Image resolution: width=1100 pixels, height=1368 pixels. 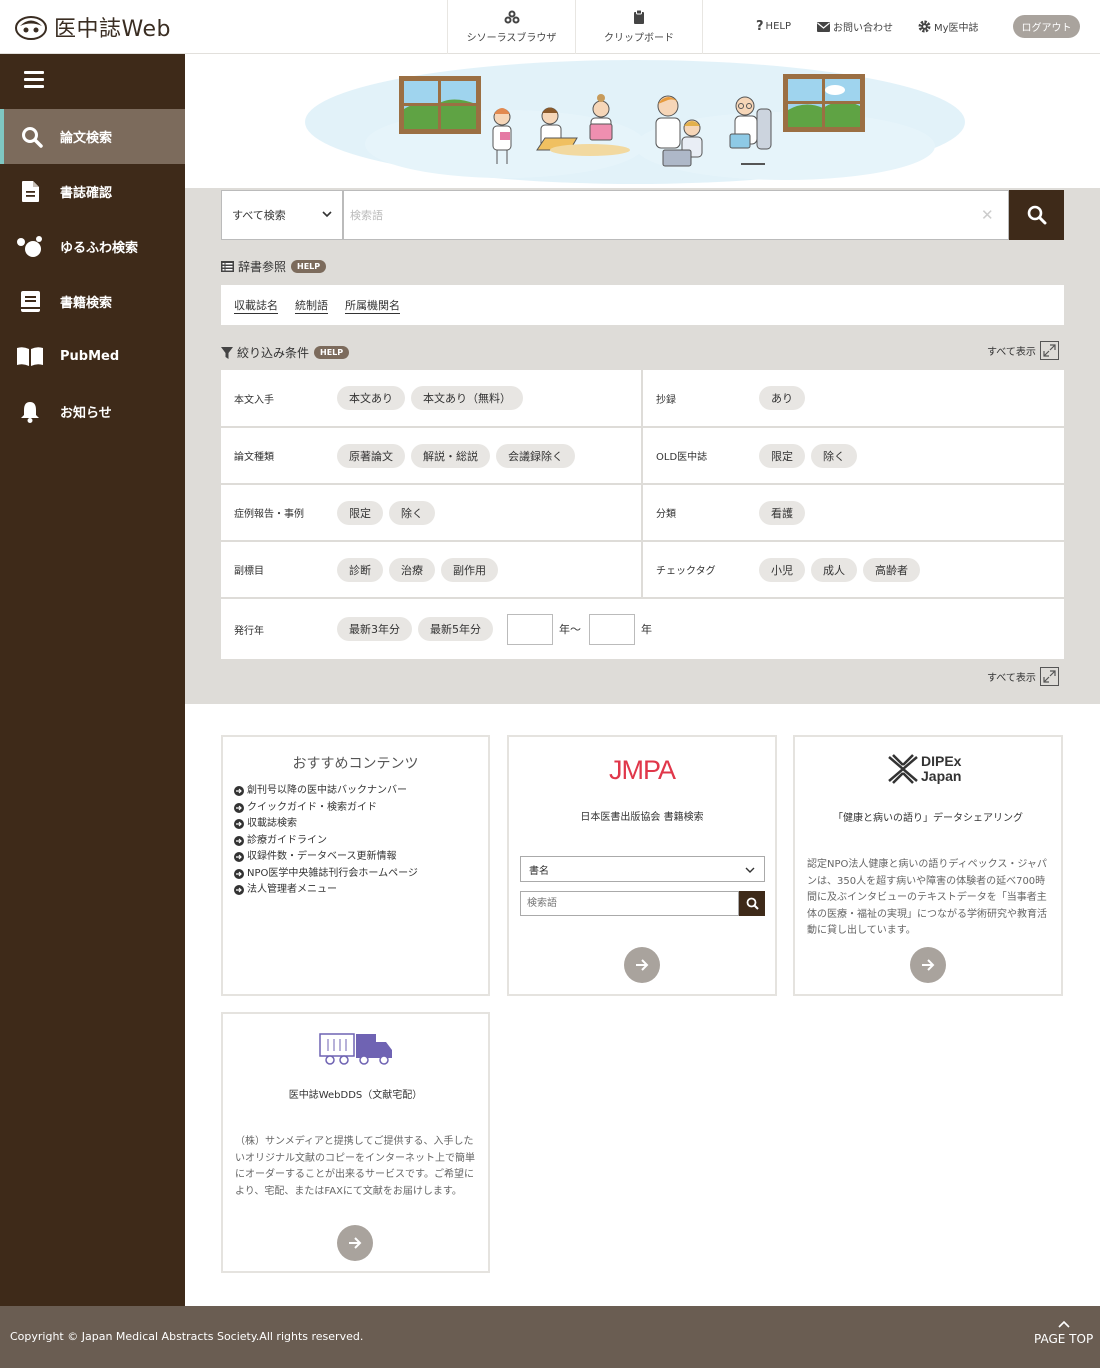 What do you see at coordinates (530, 629) in the screenshot?
I see `year-from-input` at bounding box center [530, 629].